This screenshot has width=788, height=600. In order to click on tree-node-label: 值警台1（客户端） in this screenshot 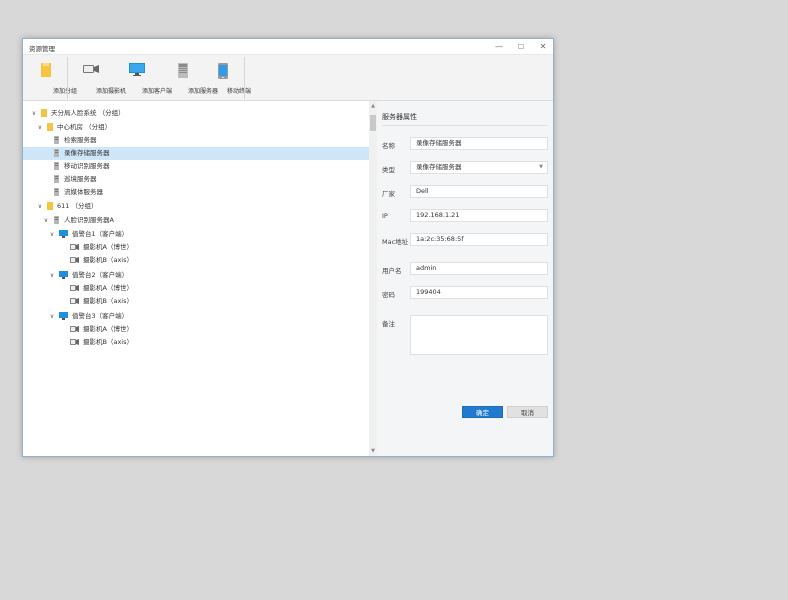, I will do `click(100, 234)`.